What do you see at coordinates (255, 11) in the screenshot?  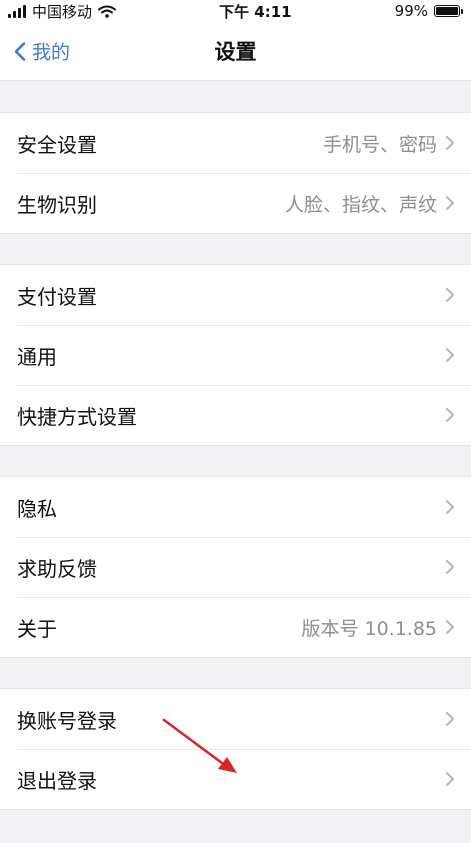 I see `status-time: 下午 4:11` at bounding box center [255, 11].